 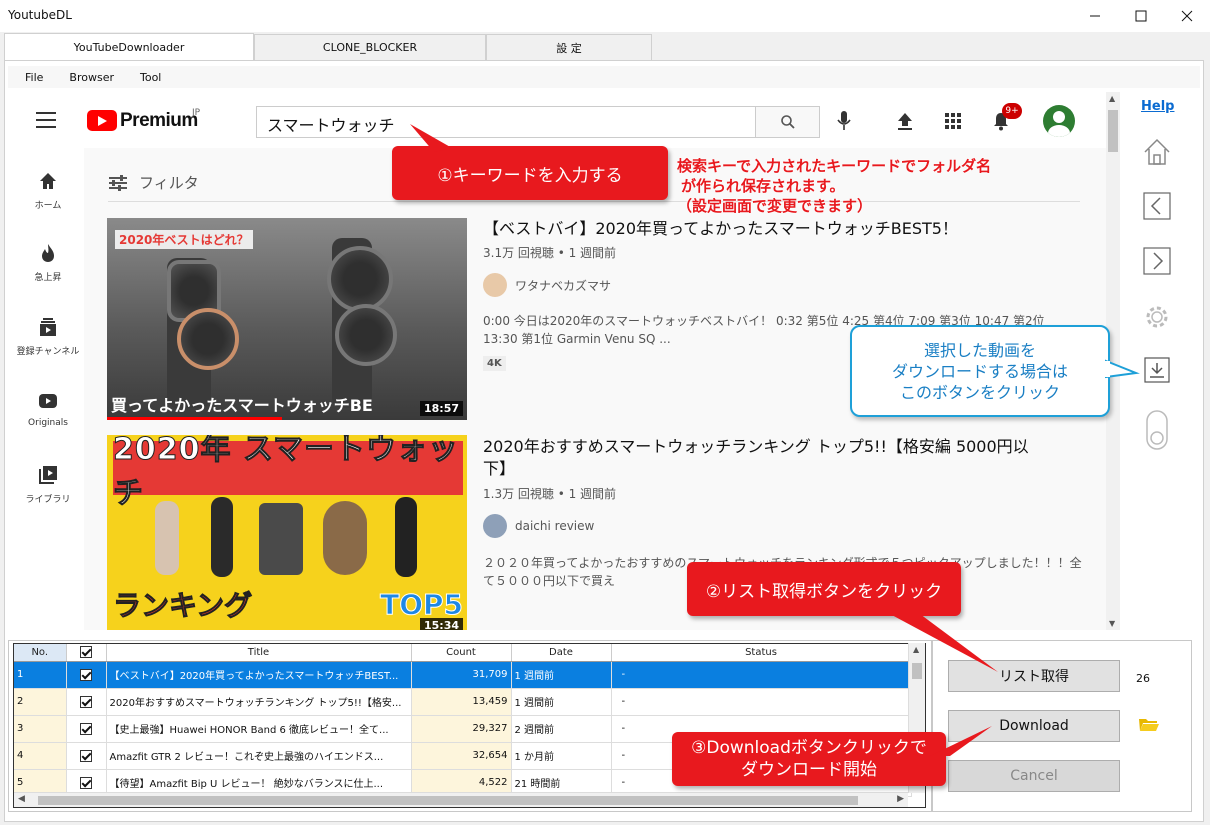 What do you see at coordinates (287, 319) in the screenshot?
I see `video-thumbnail-1: 2020年ベストはどれ？ 買ってよかったスマートウォッチBE 18:57` at bounding box center [287, 319].